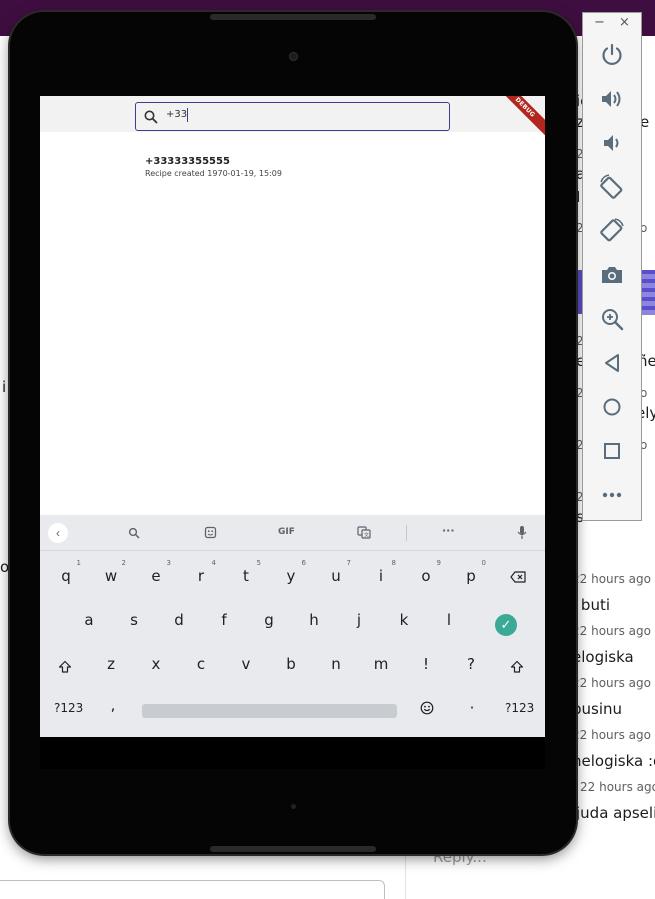 The width and height of the screenshot is (655, 899). I want to click on key-s: s, so click(134, 620).